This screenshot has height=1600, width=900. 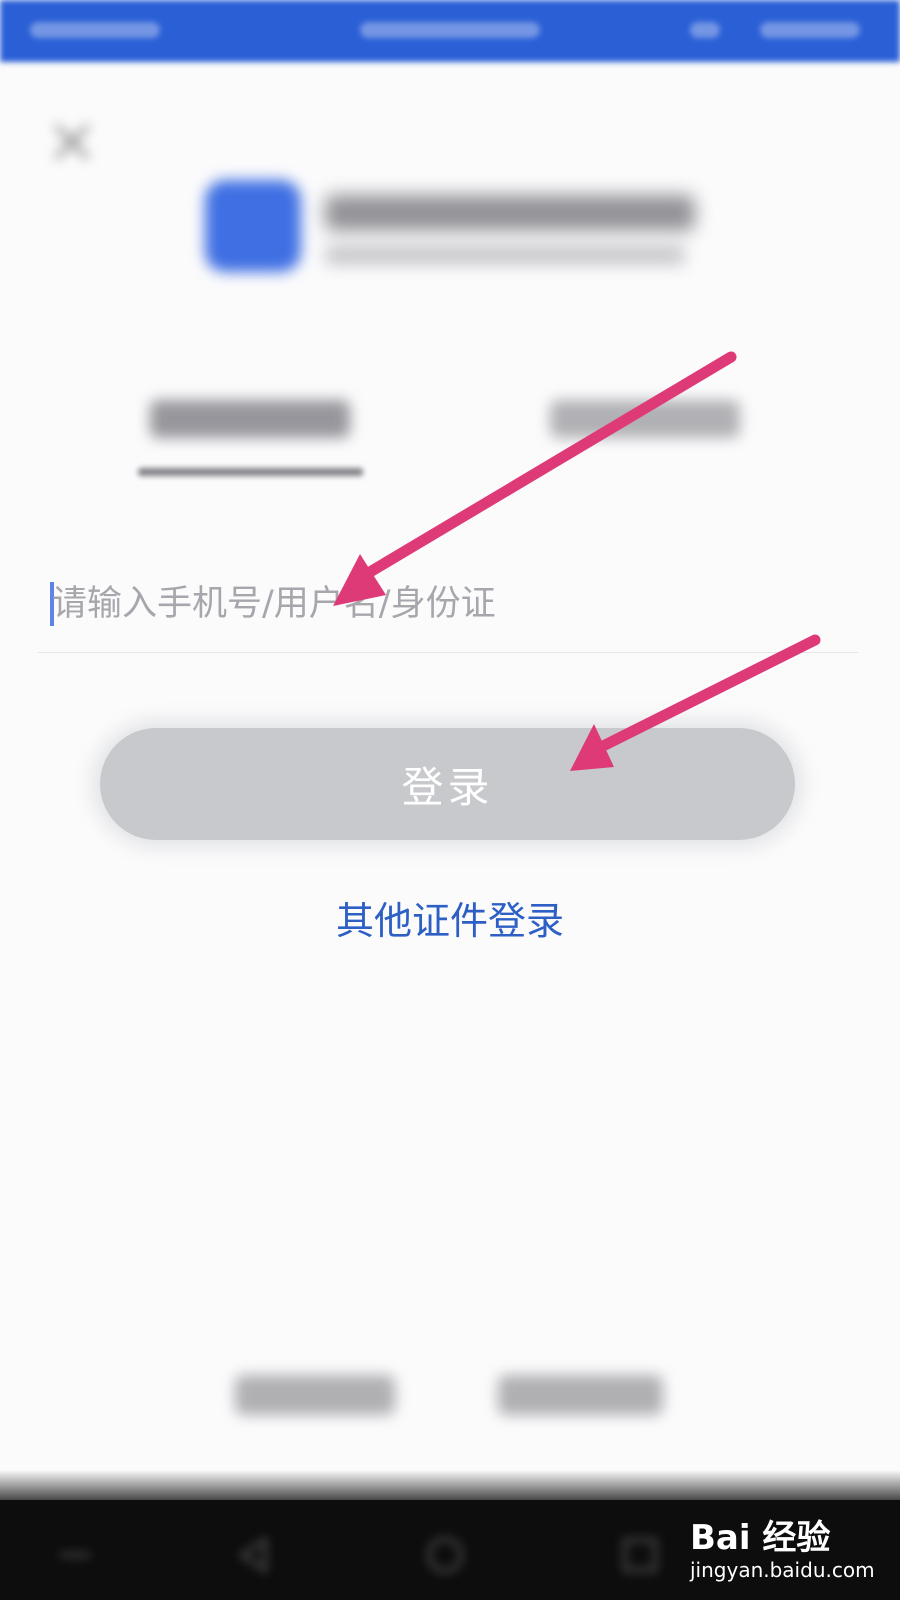 I want to click on annotation-arrow-to-login-button, so click(x=695, y=702).